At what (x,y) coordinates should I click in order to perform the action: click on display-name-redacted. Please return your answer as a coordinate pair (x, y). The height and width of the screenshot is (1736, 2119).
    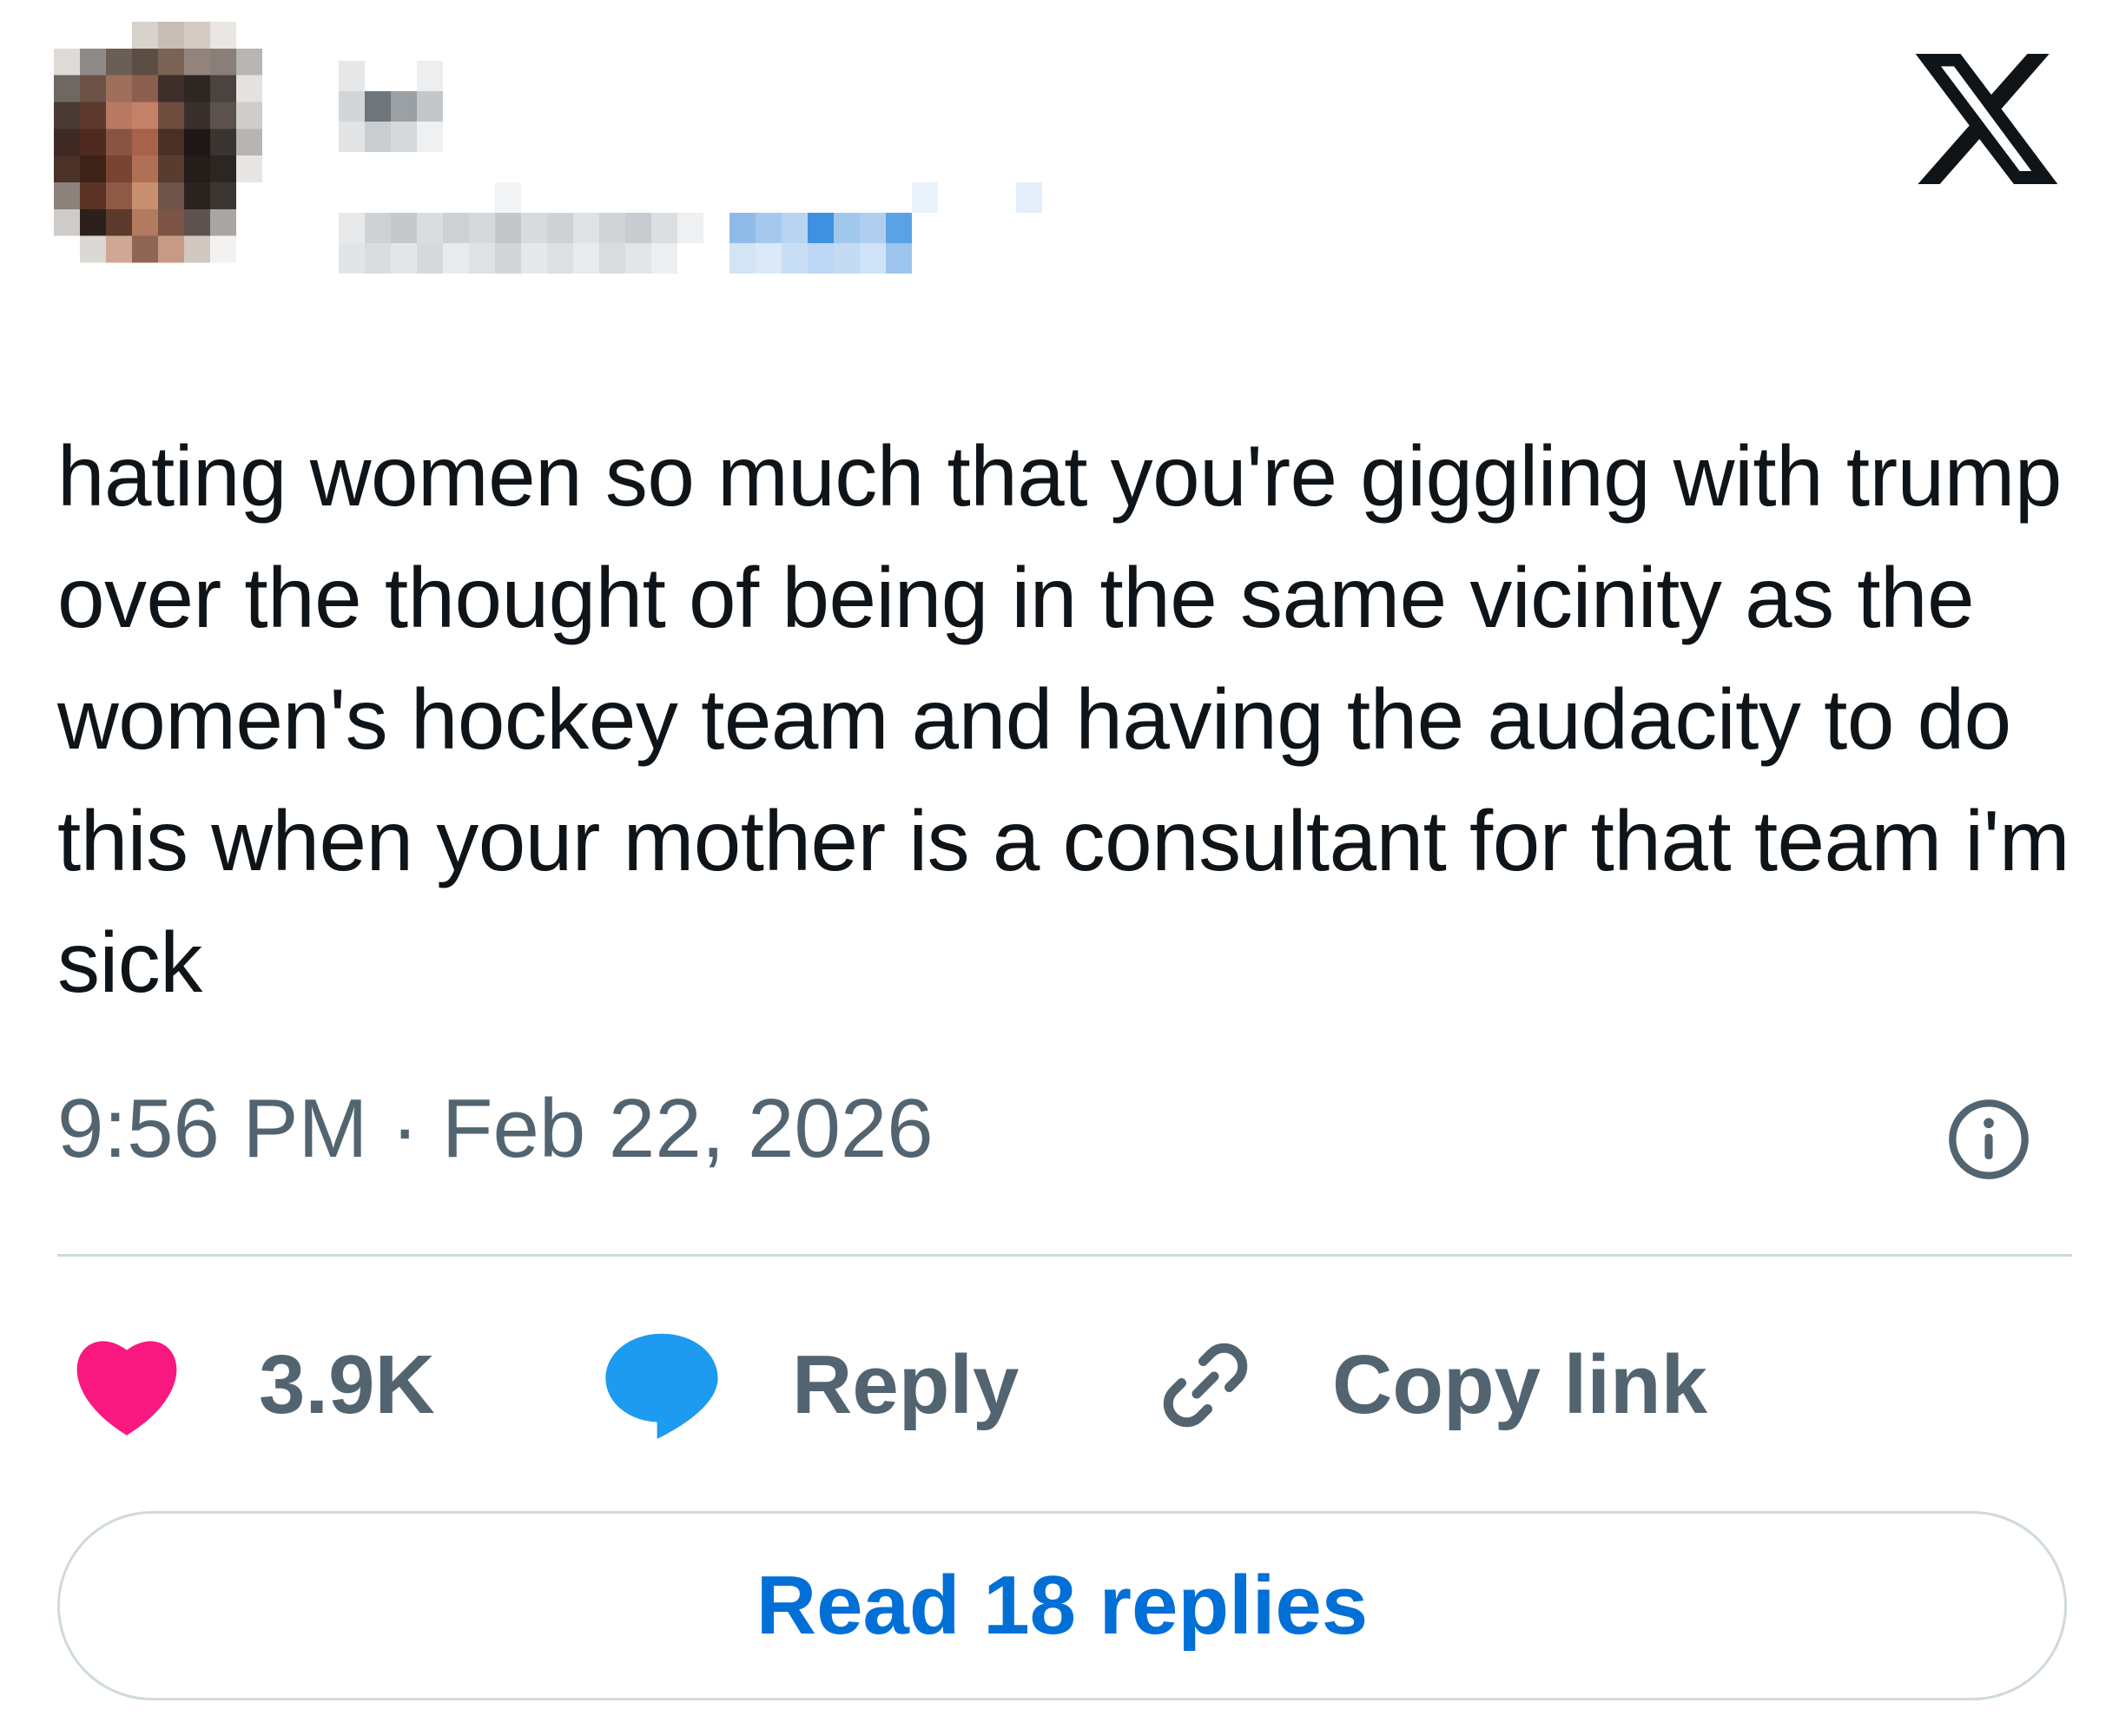
    Looking at the image, I should click on (443, 121).